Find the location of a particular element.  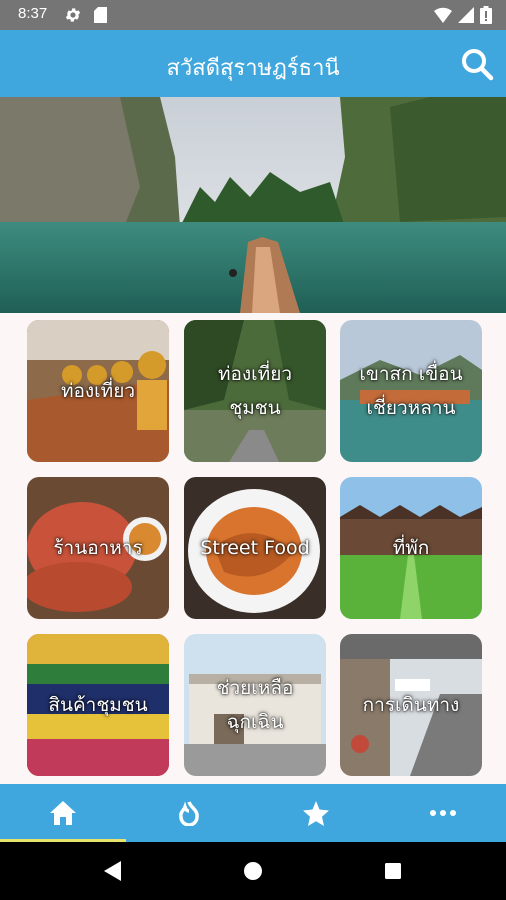

status-bar: 8:37 is located at coordinates (253, 15).